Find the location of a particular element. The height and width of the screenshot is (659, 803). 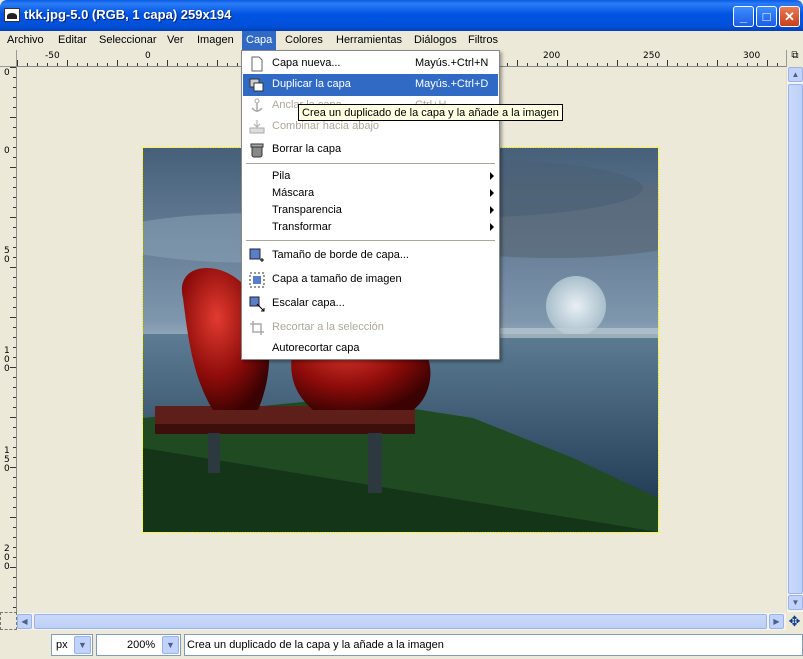

window-title: tkk.jpg-5.0 (RGB, 1 capa) 259x194 is located at coordinates (128, 14).